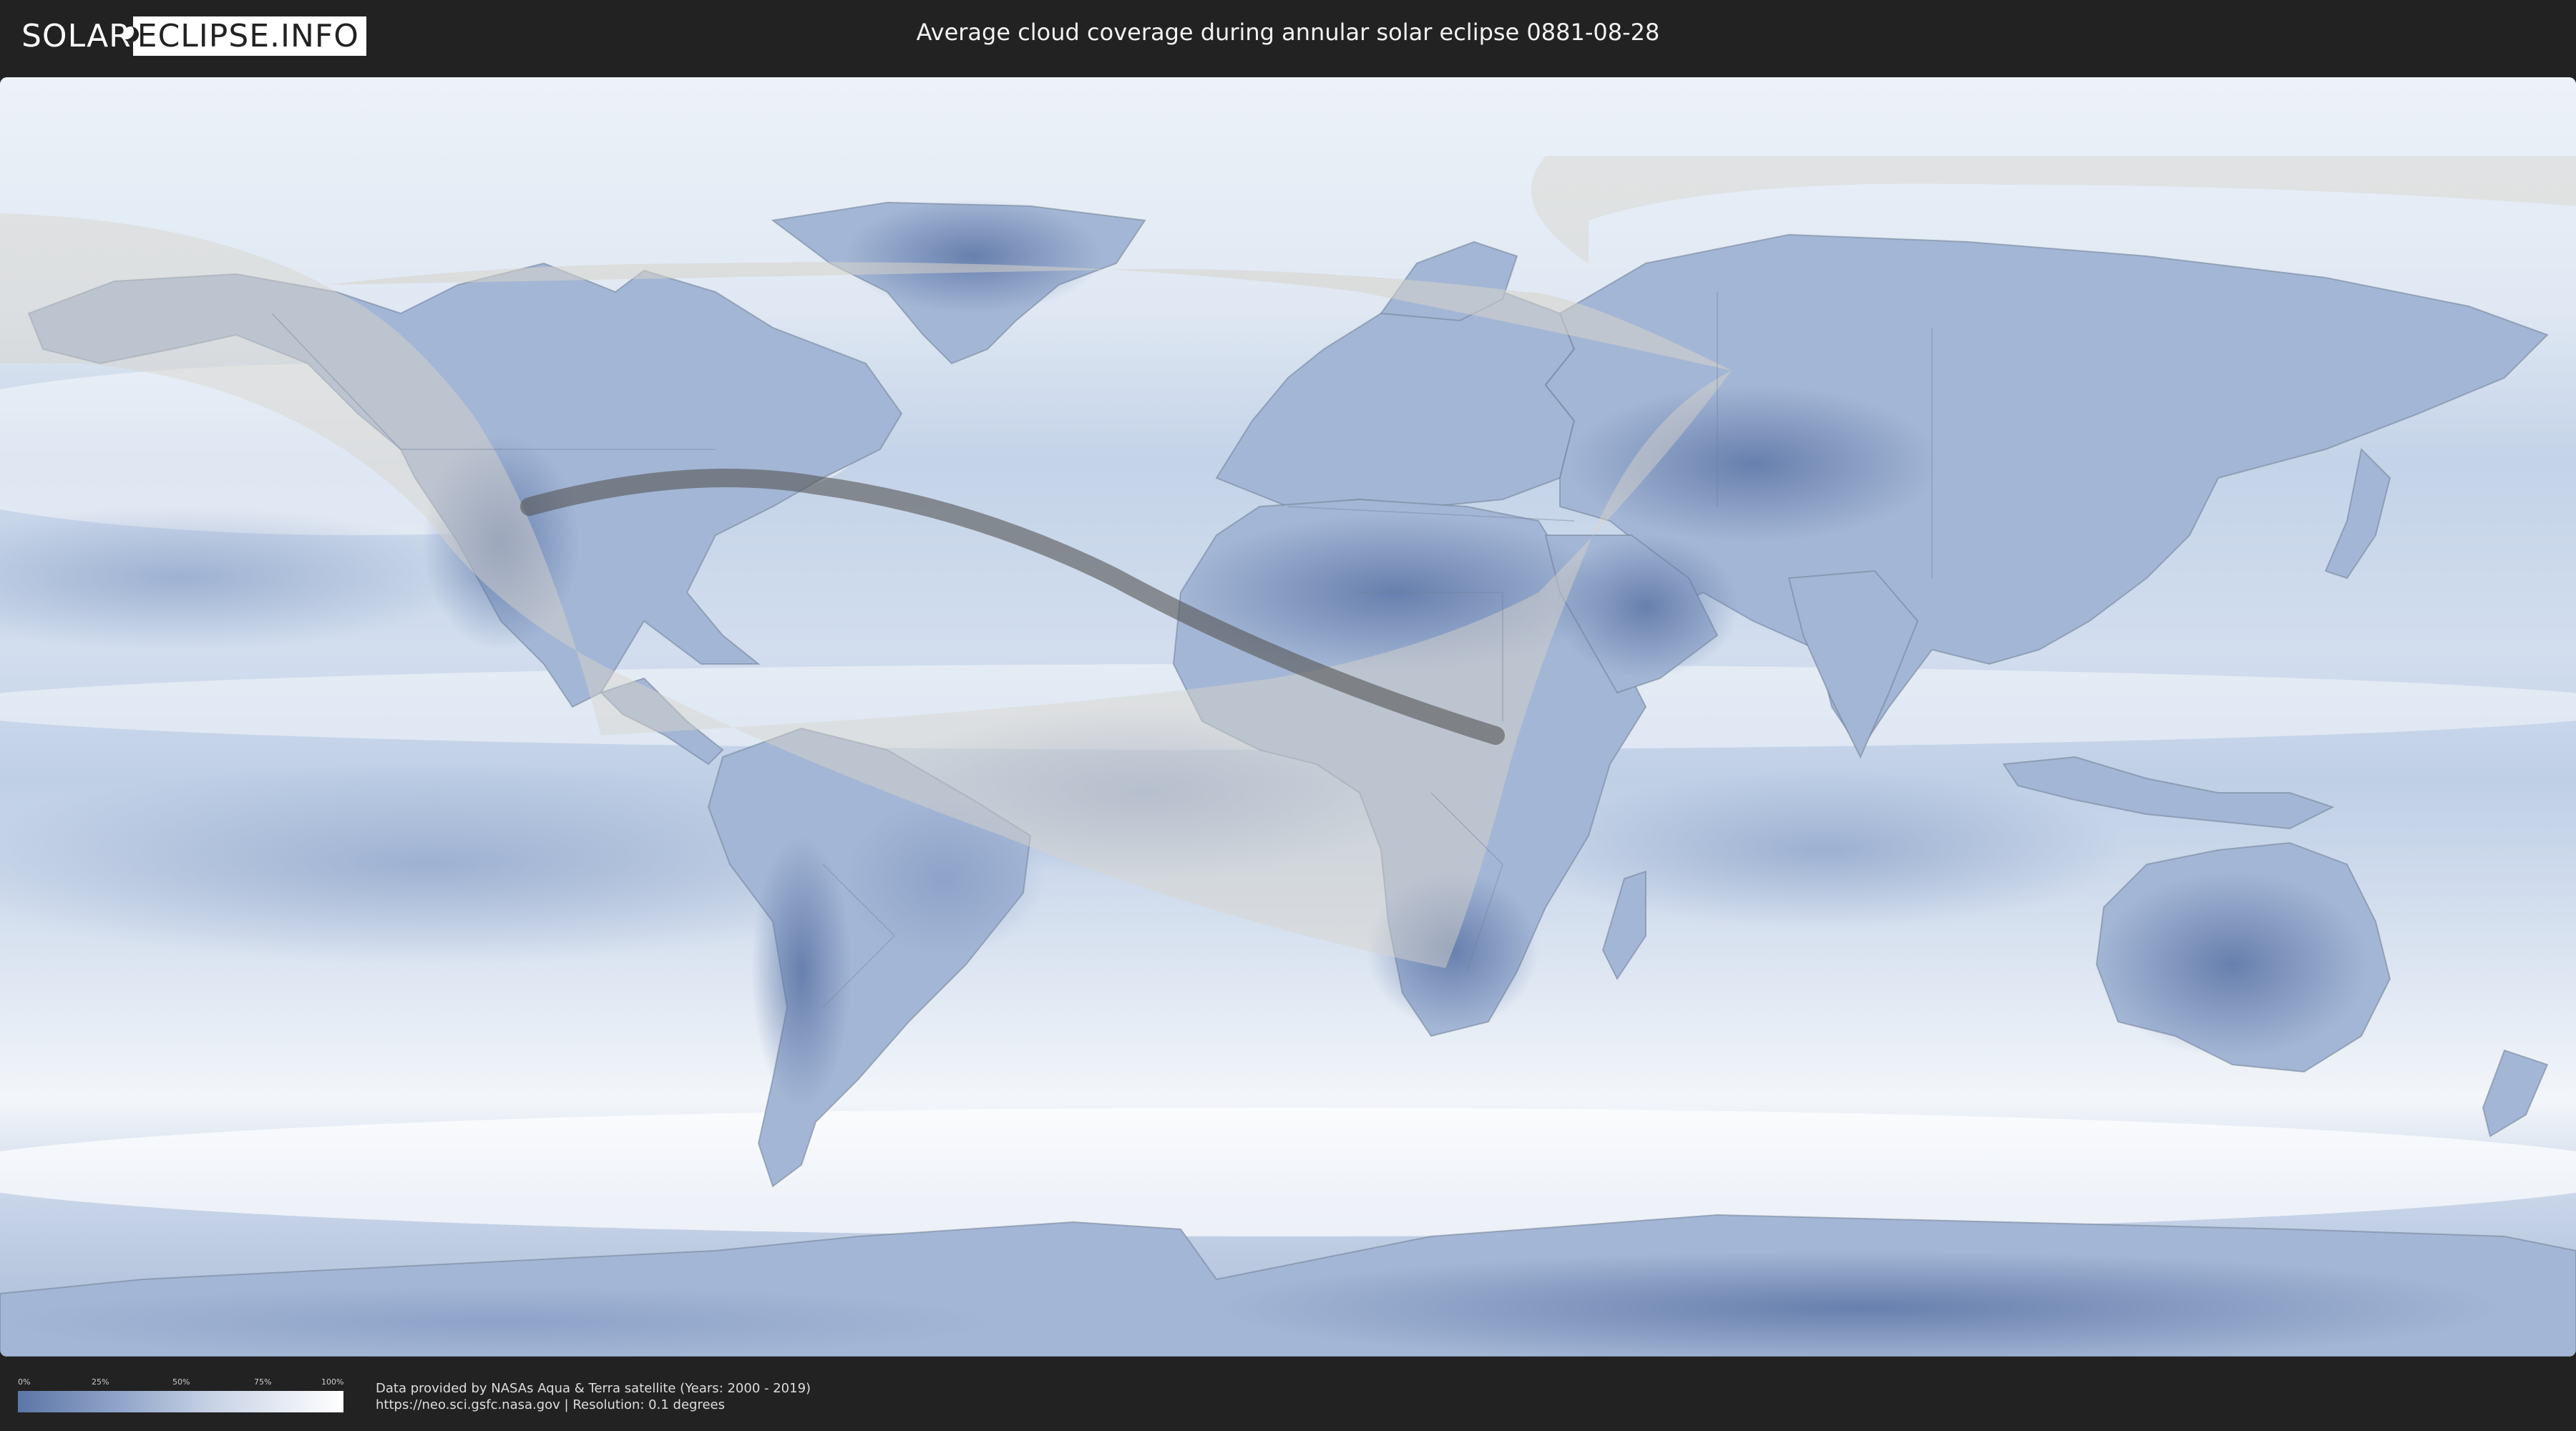 This screenshot has width=2576, height=1431. I want to click on legend-gradient-bar, so click(180, 1402).